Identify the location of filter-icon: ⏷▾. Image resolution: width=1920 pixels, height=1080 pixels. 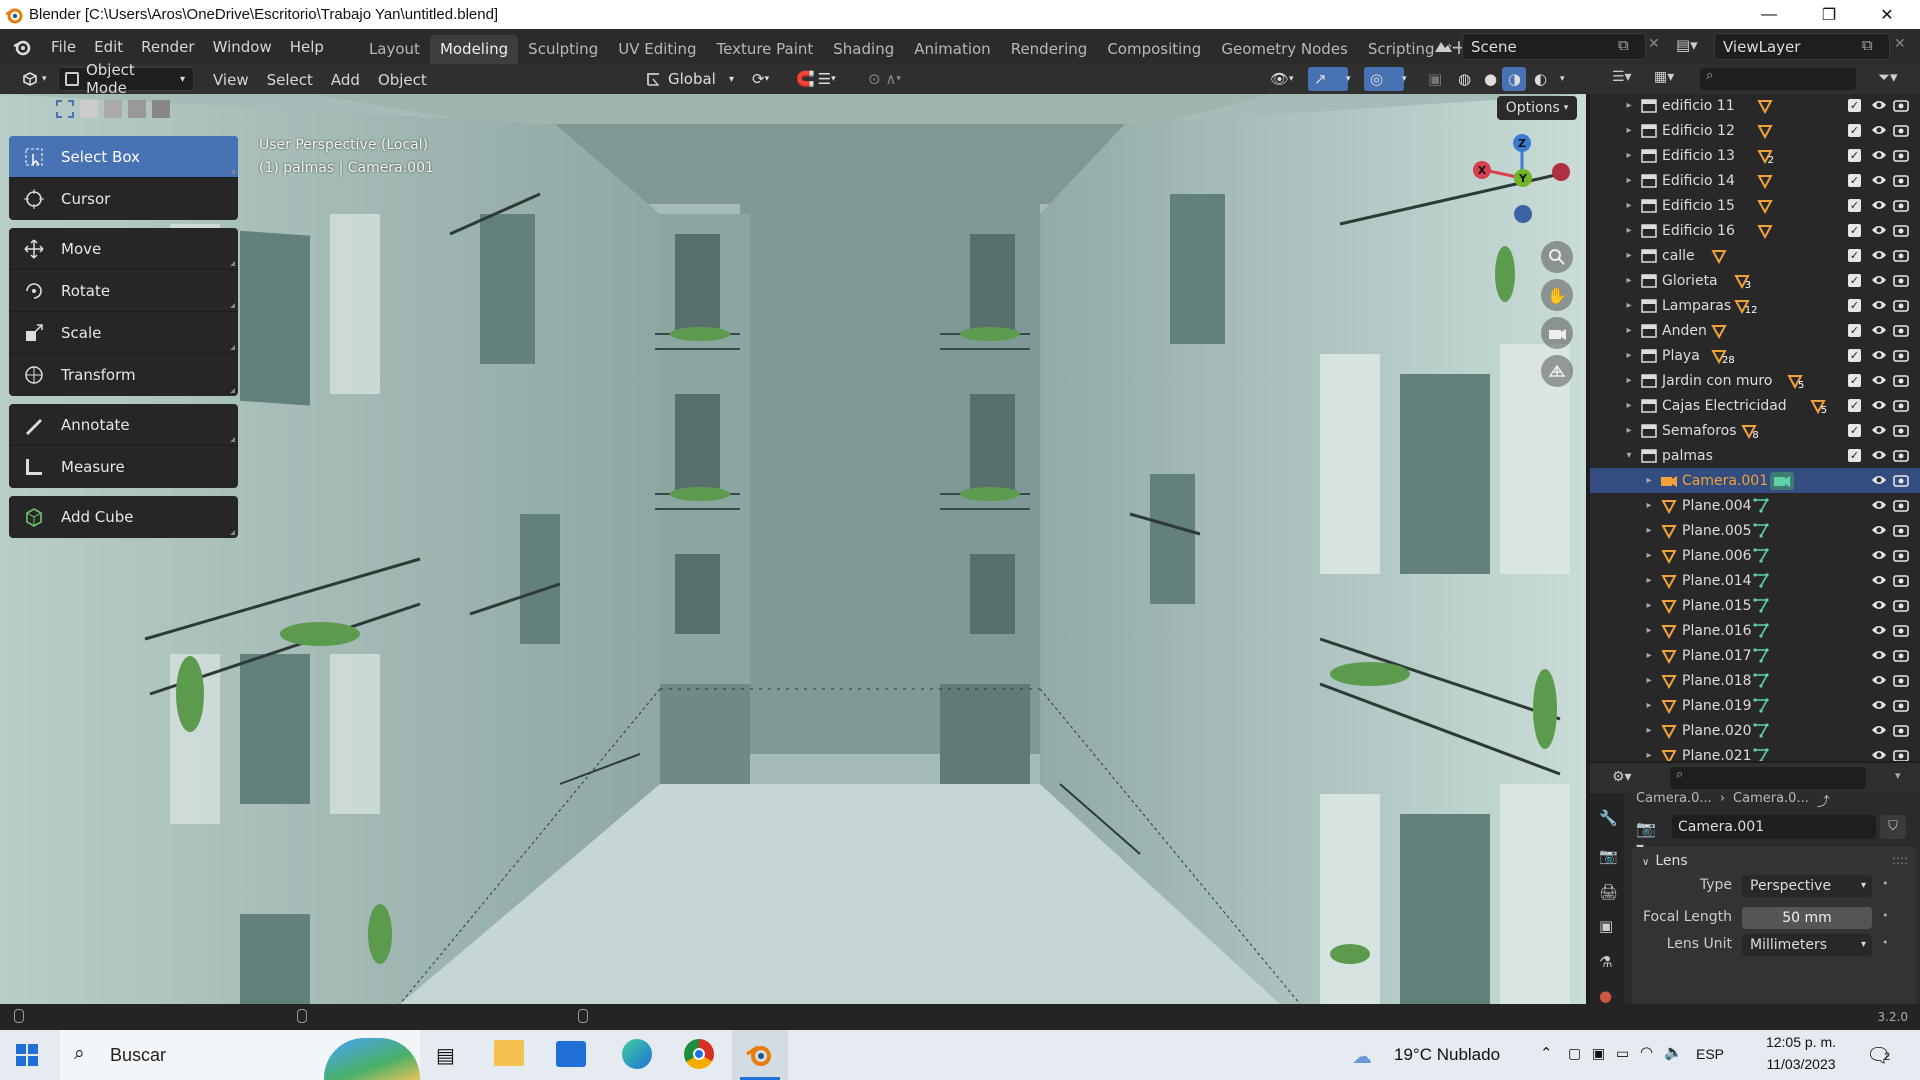
(1888, 77).